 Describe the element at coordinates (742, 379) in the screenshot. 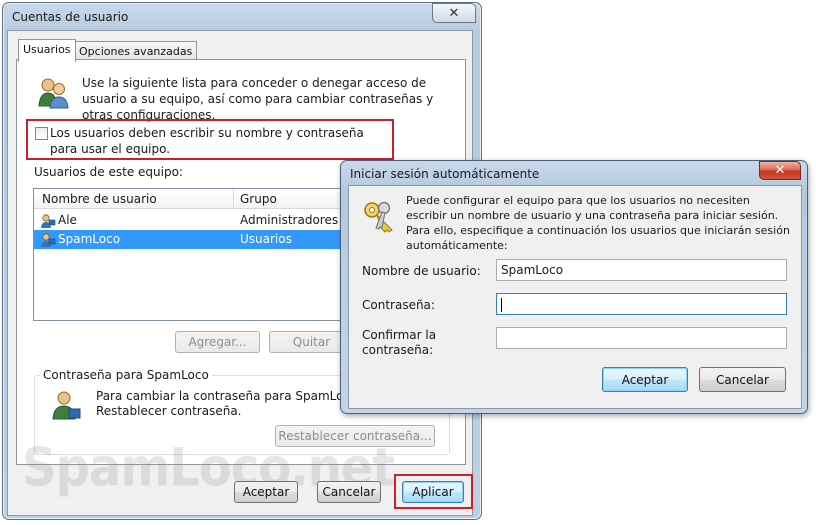

I see `dialog-cancel-button: Cancelar` at that location.